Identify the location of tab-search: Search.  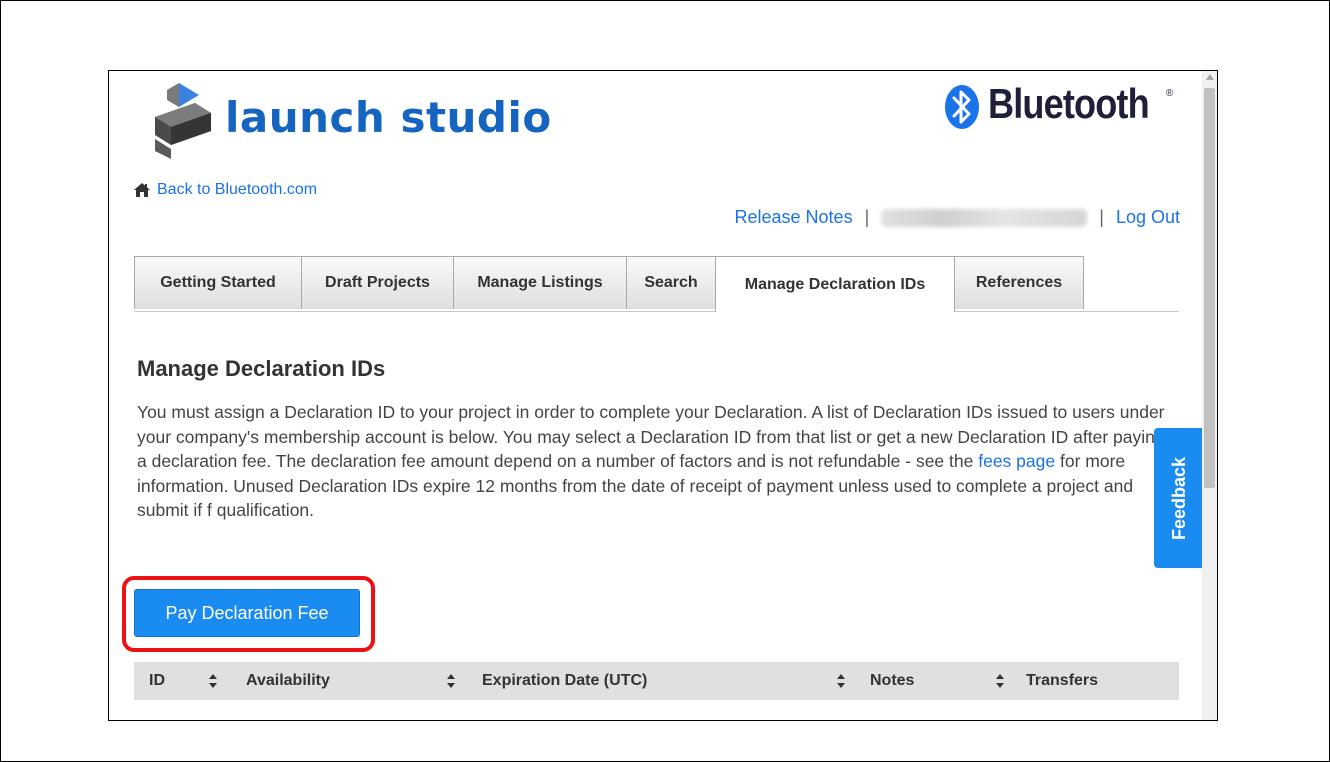
(671, 282).